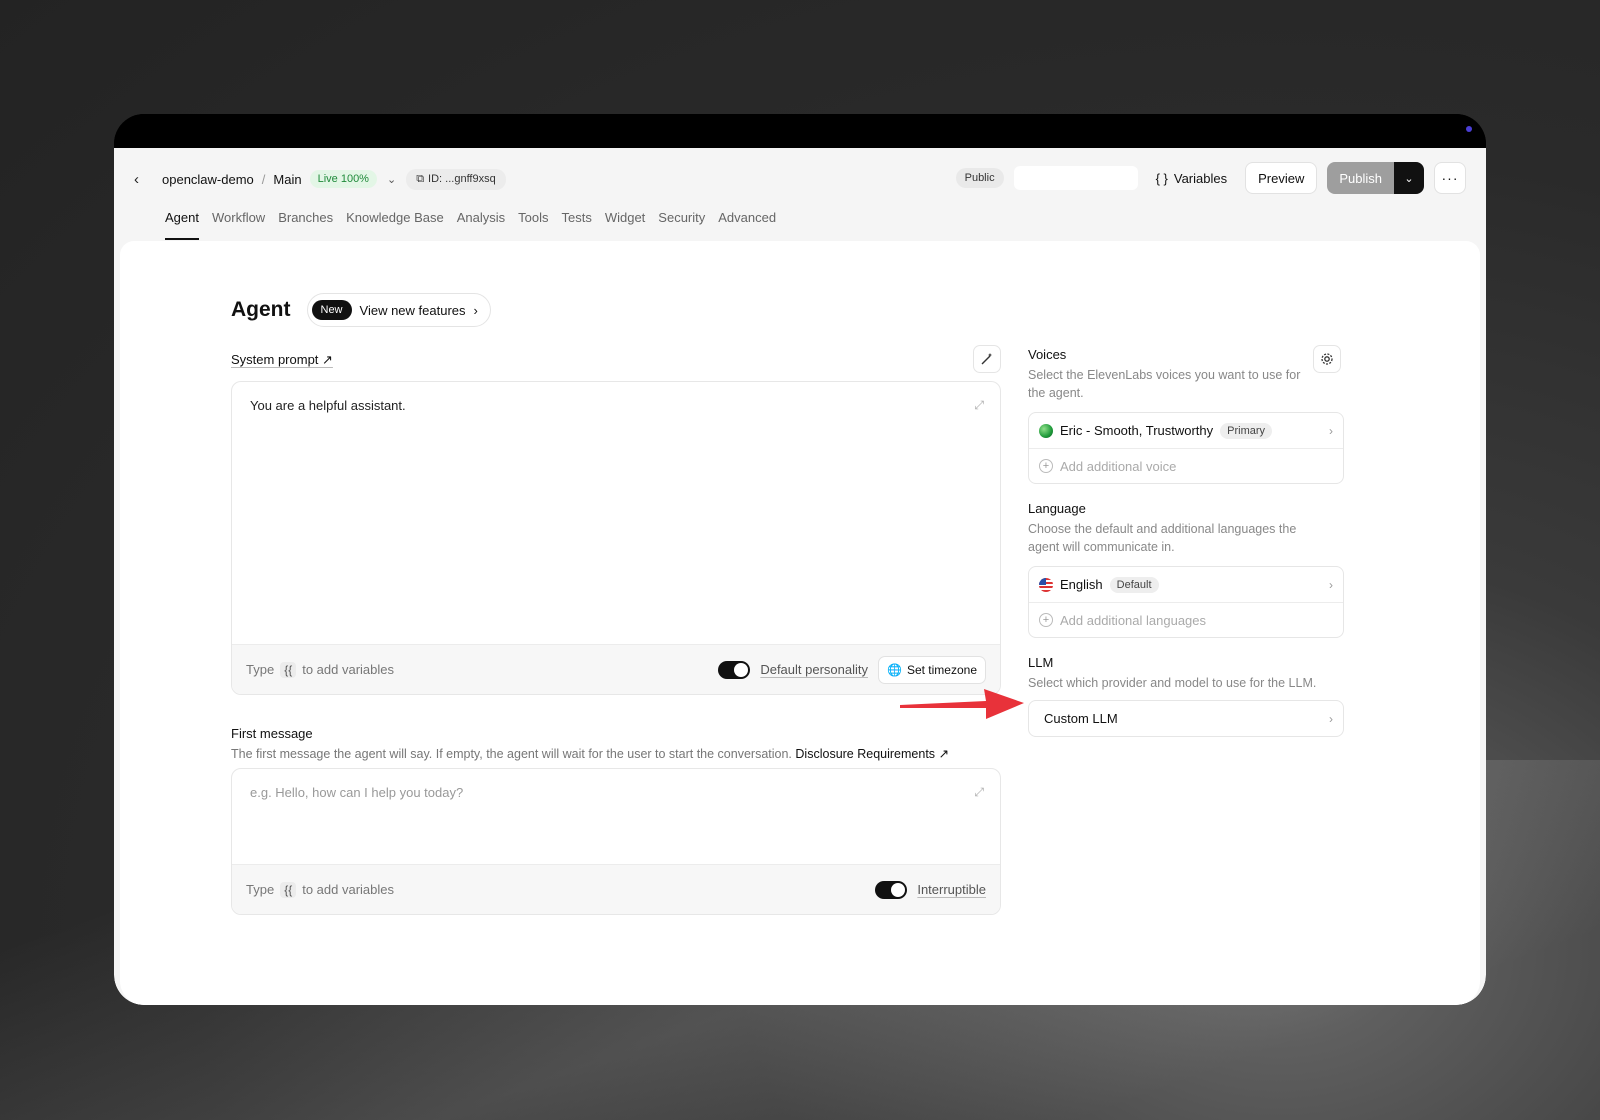 Image resolution: width=1600 pixels, height=1120 pixels. What do you see at coordinates (533, 225) in the screenshot?
I see `tab-tools: Tools` at bounding box center [533, 225].